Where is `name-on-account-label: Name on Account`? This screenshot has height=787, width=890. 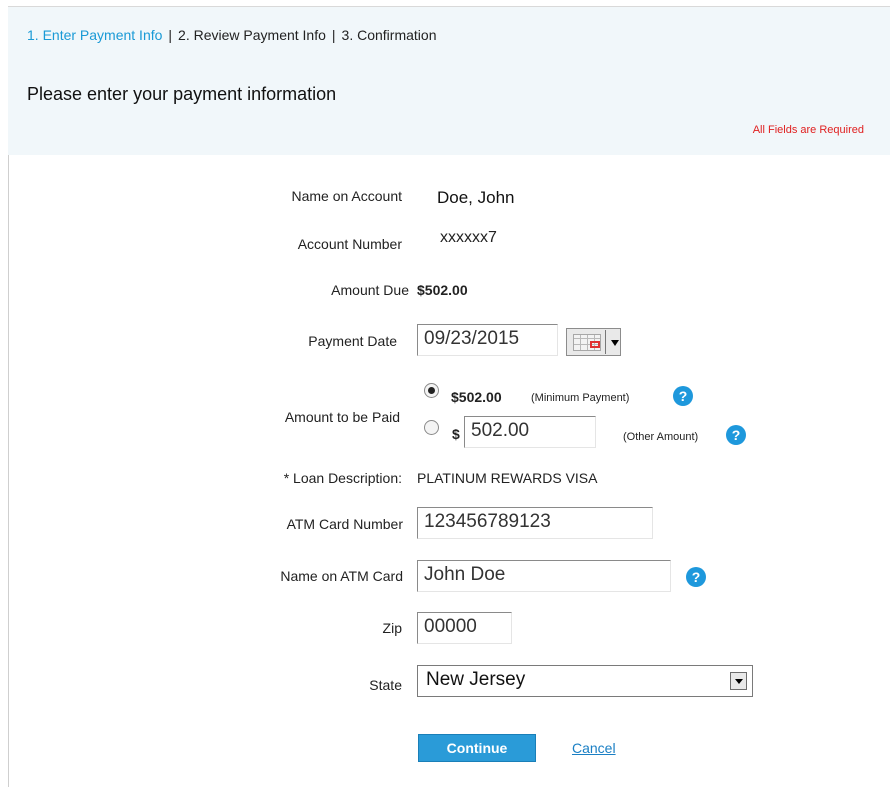 name-on-account-label: Name on Account is located at coordinates (346, 196).